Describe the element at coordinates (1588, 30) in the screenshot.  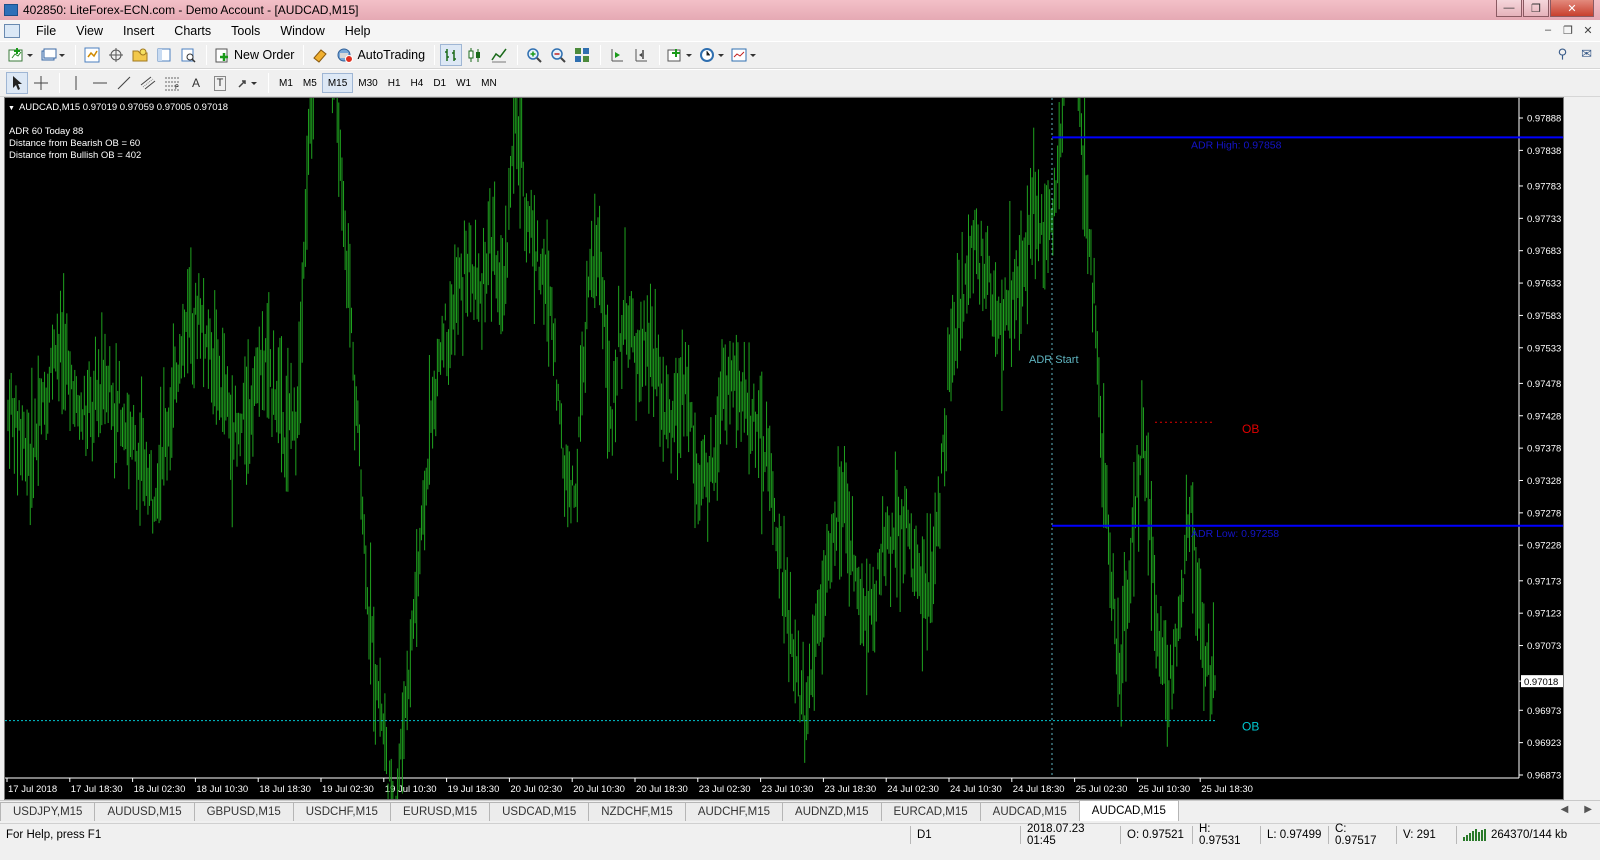
I see `mdi-close-icon: ✕` at that location.